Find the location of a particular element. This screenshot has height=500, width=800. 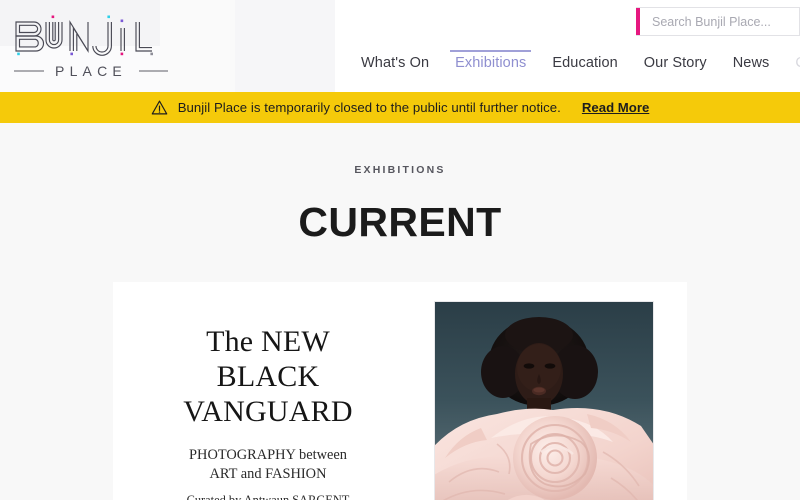

exhibition-title-line-2: BLACK is located at coordinates (268, 377).